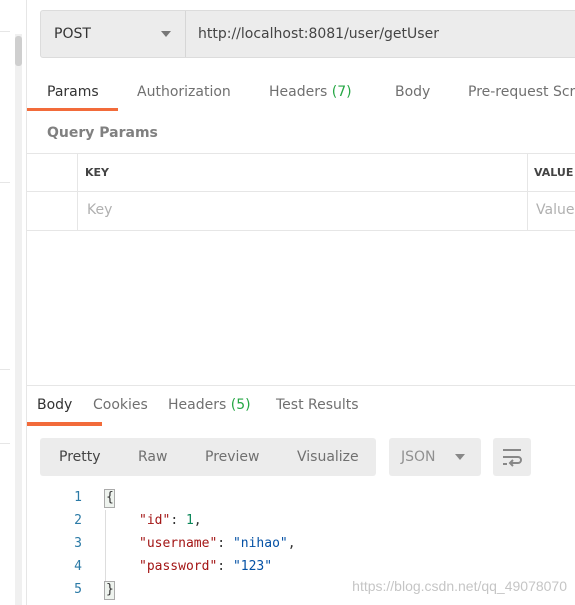 This screenshot has height=605, width=575. I want to click on wrap-lines-button, so click(512, 457).